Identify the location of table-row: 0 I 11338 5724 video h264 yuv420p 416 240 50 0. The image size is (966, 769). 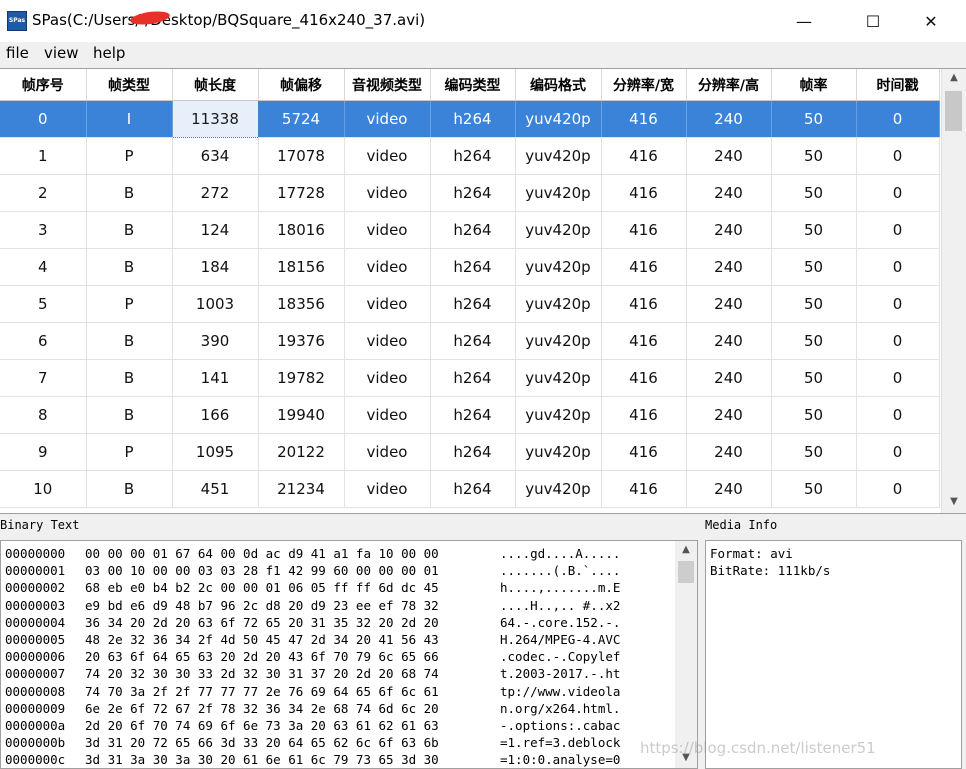
(470, 119).